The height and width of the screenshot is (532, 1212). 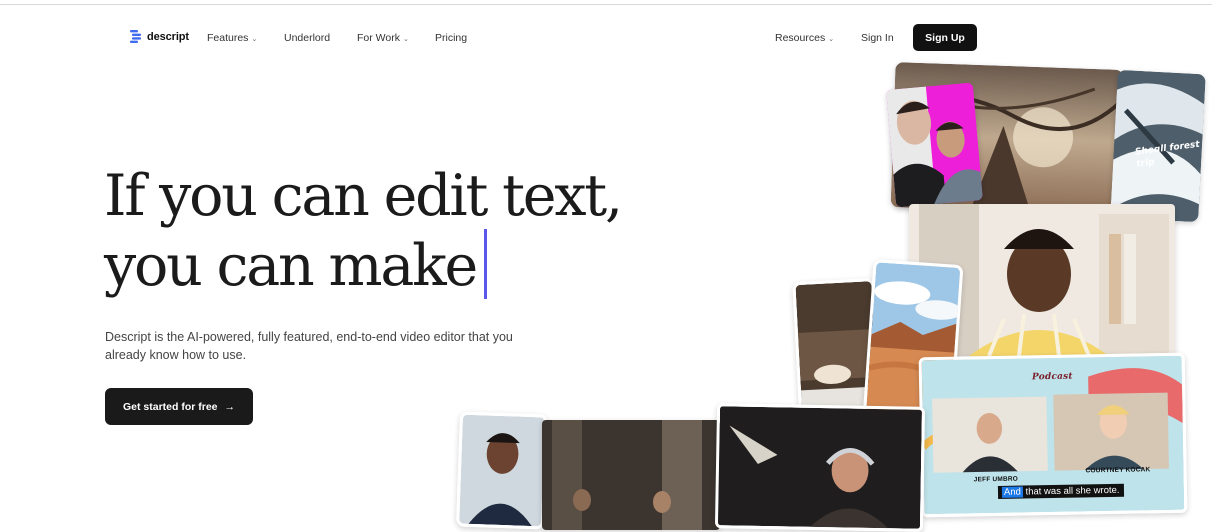 I want to click on logo-text: descript, so click(x=168, y=36).